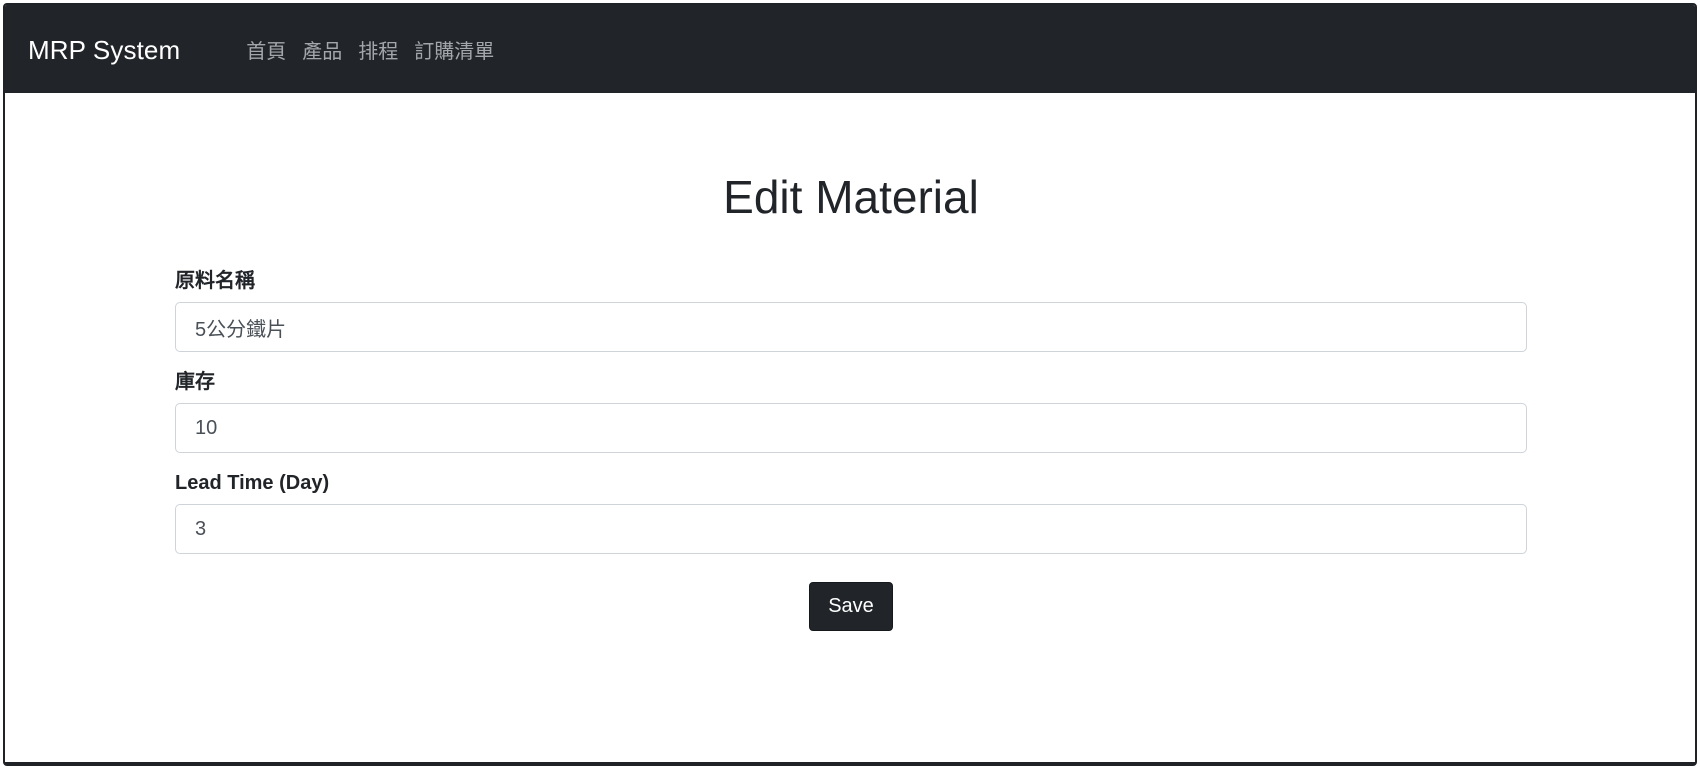 This screenshot has width=1700, height=769. Describe the element at coordinates (851, 428) in the screenshot. I see `stock-input` at that location.